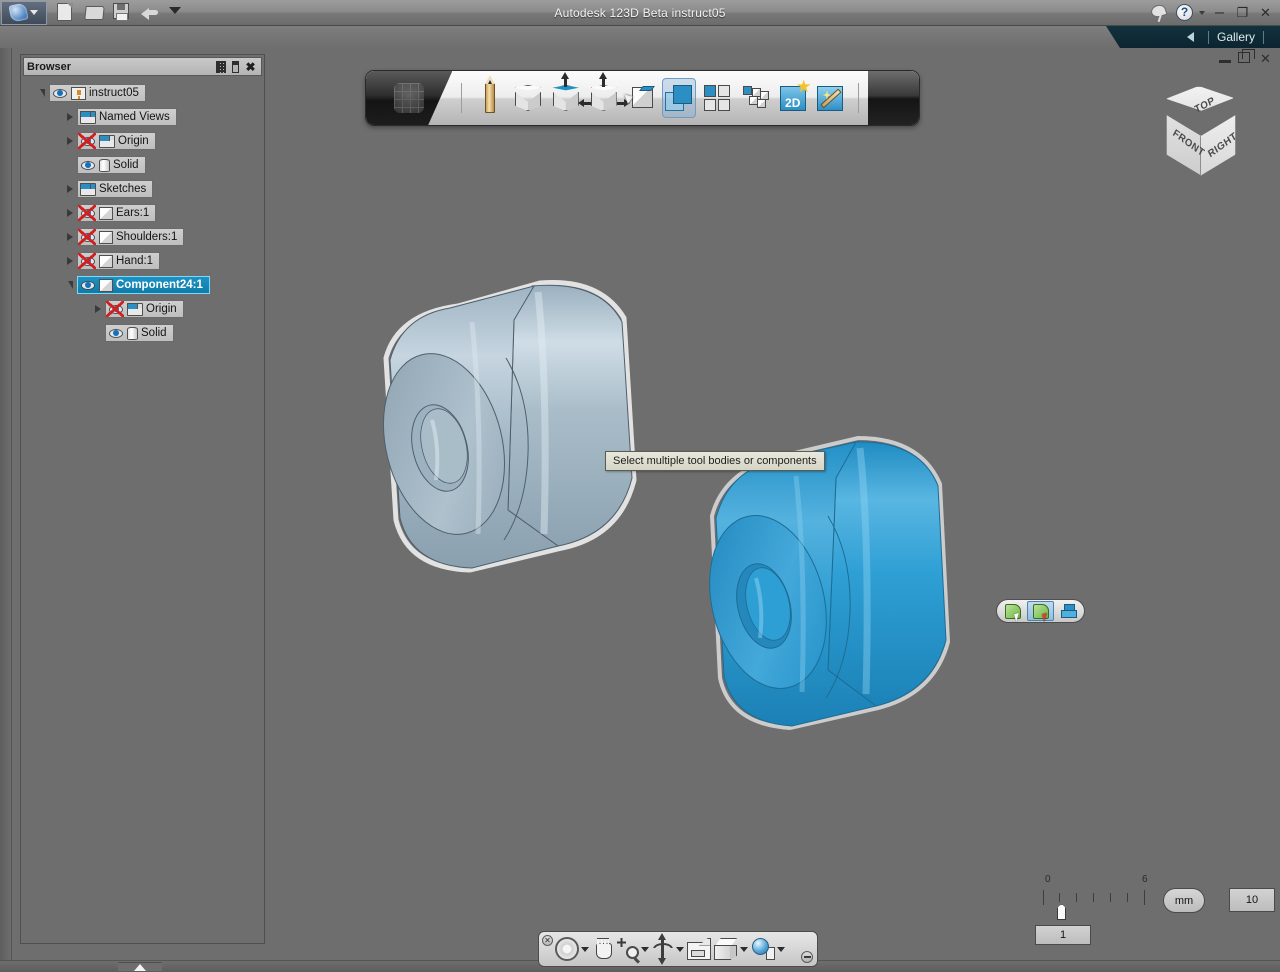 Image resolution: width=1280 pixels, height=972 pixels. I want to click on assemble-tool, so click(755, 98).